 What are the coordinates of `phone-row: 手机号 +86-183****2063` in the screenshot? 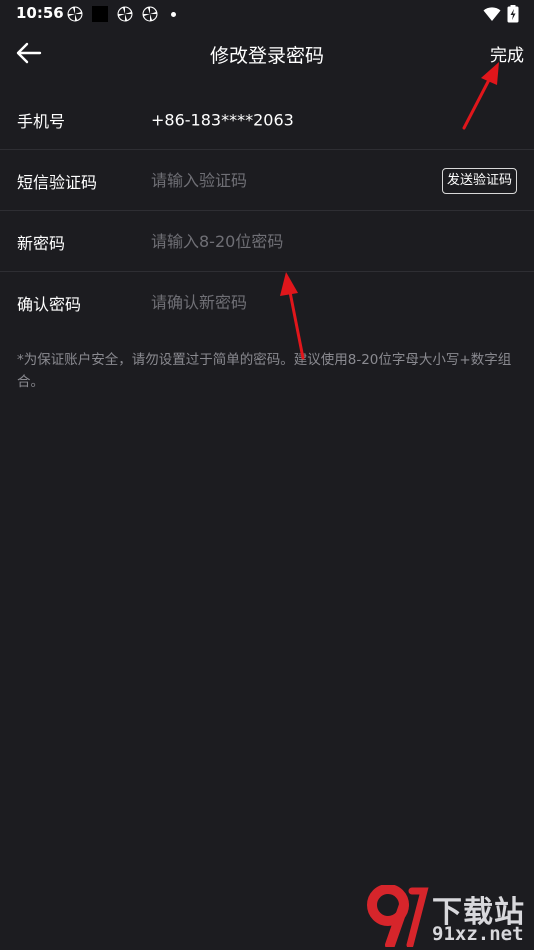 It's located at (267, 119).